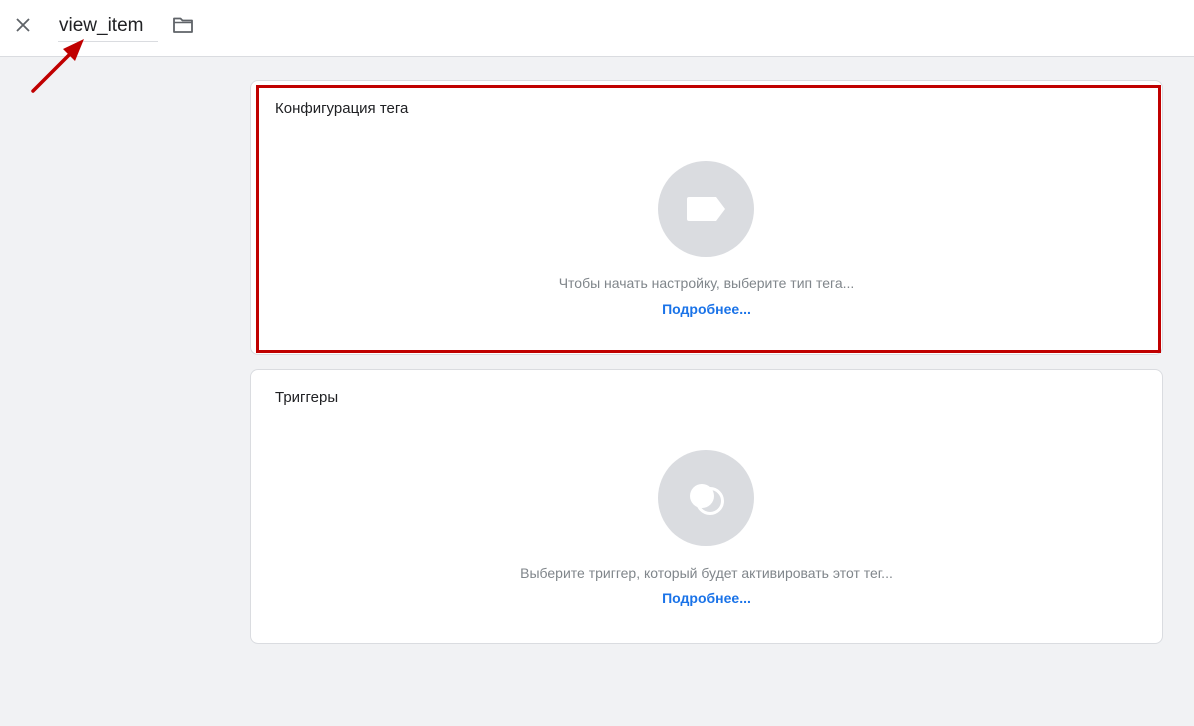 The height and width of the screenshot is (726, 1194). I want to click on tag-icon, so click(706, 209).